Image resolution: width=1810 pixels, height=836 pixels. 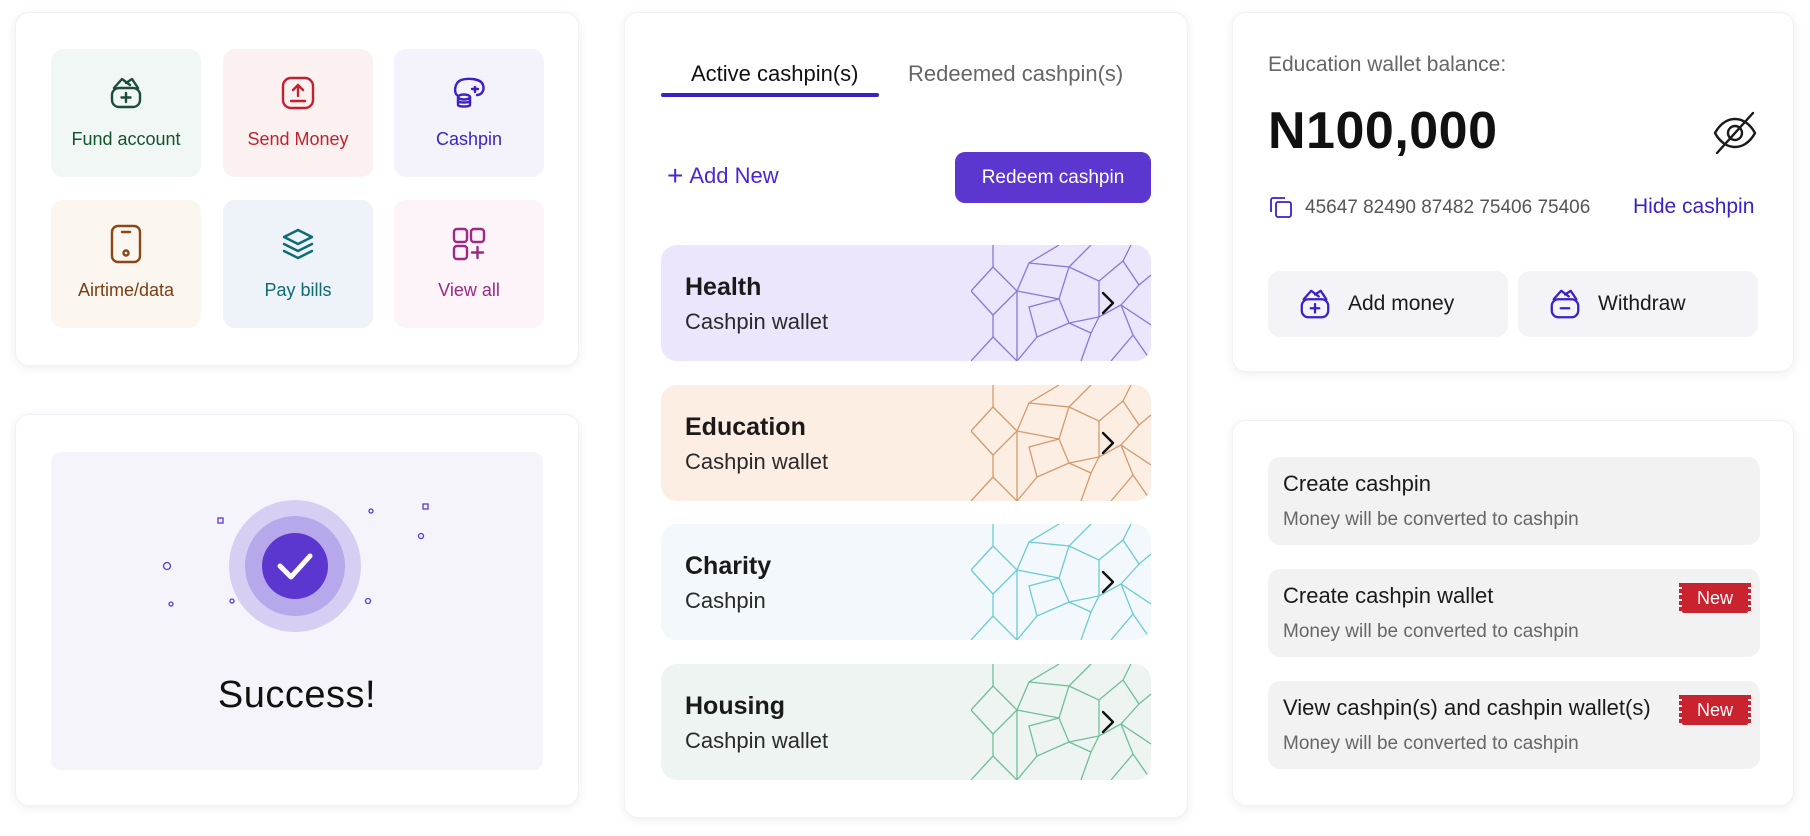 I want to click on wallet-card-health: Health Cashpin wallet, so click(x=906, y=303).